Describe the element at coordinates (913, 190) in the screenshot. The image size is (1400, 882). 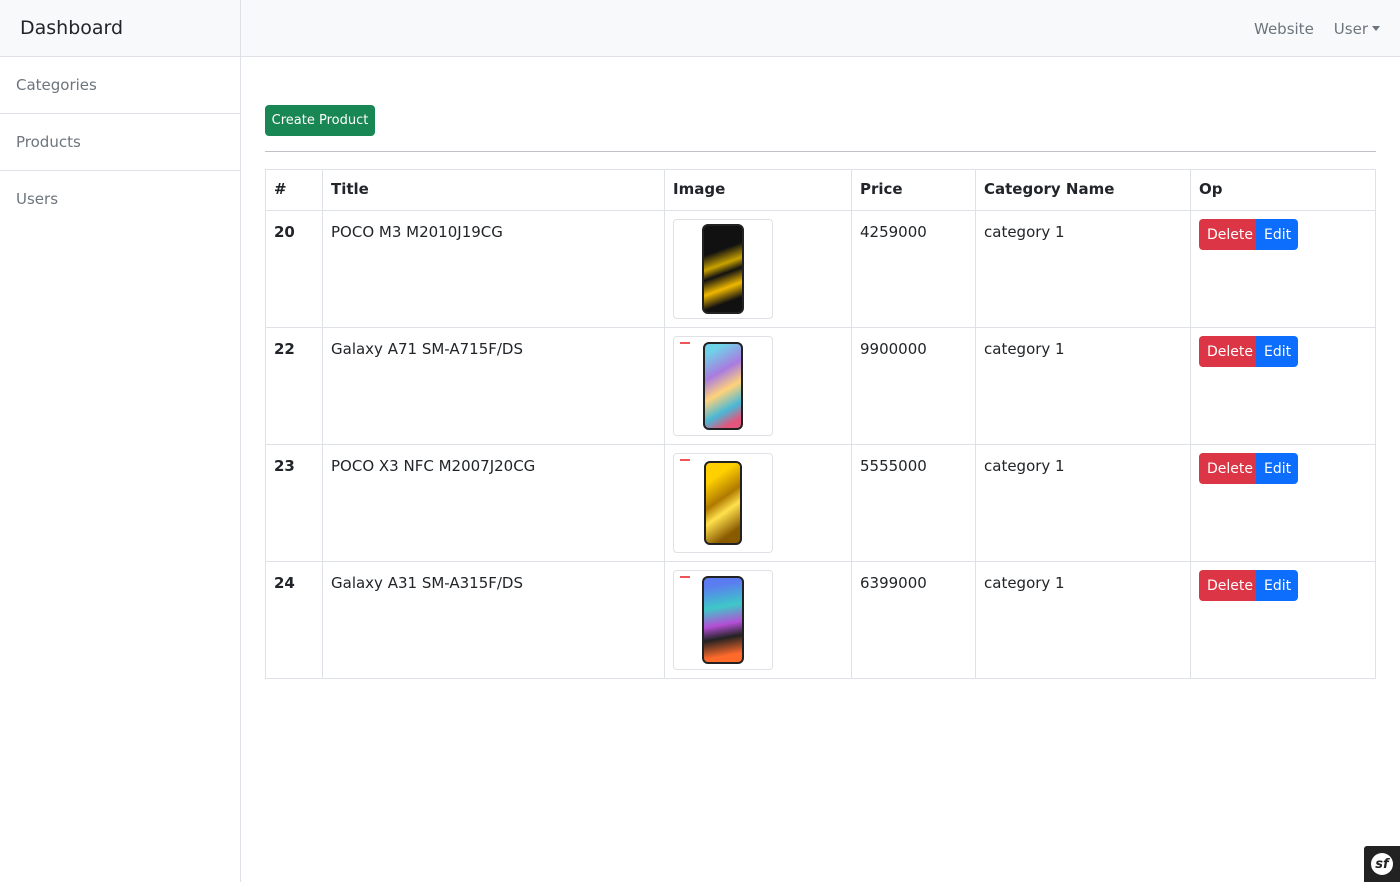
I see `header-price: Price` at that location.